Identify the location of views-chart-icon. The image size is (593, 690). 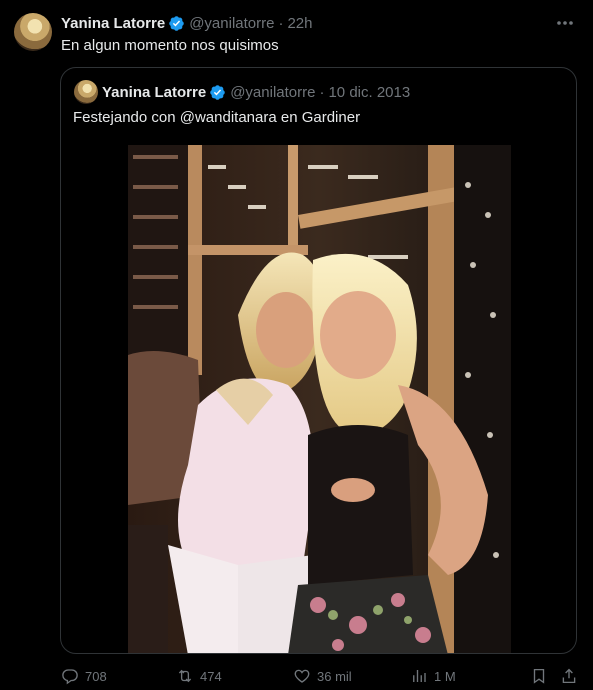
(419, 676).